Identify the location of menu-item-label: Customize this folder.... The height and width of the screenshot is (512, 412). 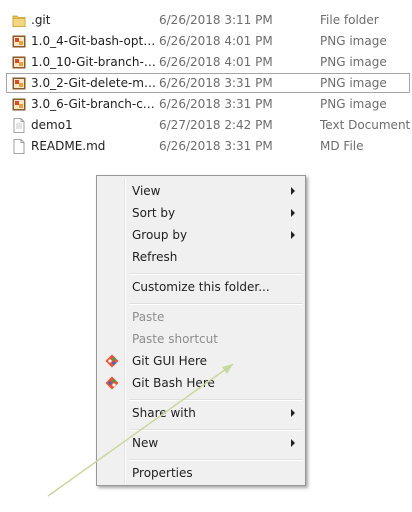
(201, 287).